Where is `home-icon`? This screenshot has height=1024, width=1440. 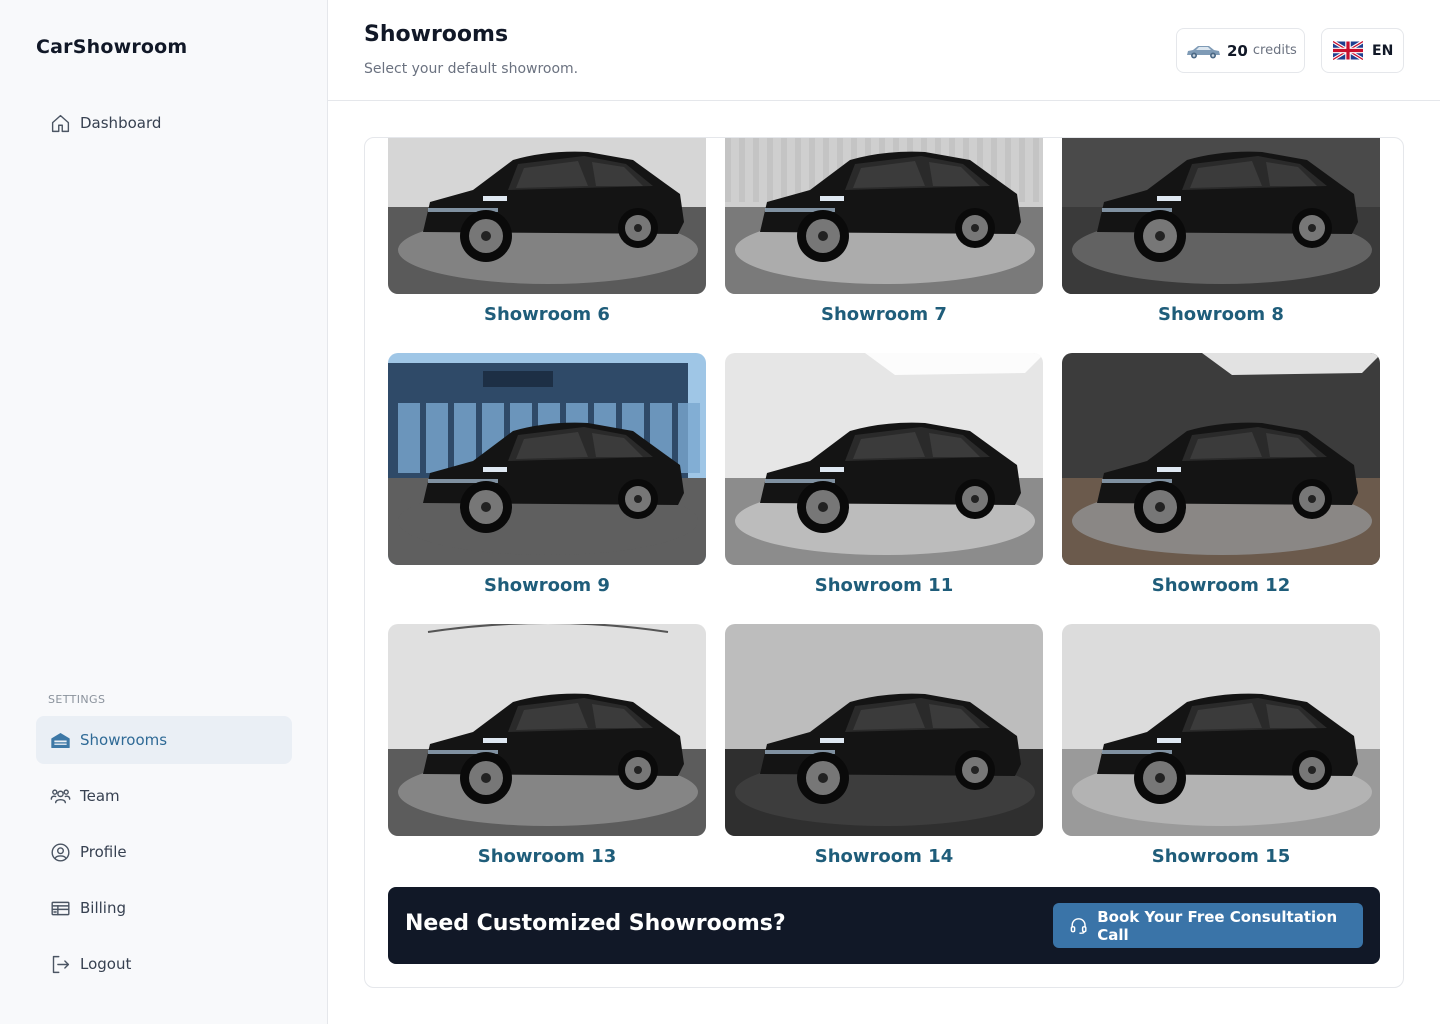 home-icon is located at coordinates (60, 123).